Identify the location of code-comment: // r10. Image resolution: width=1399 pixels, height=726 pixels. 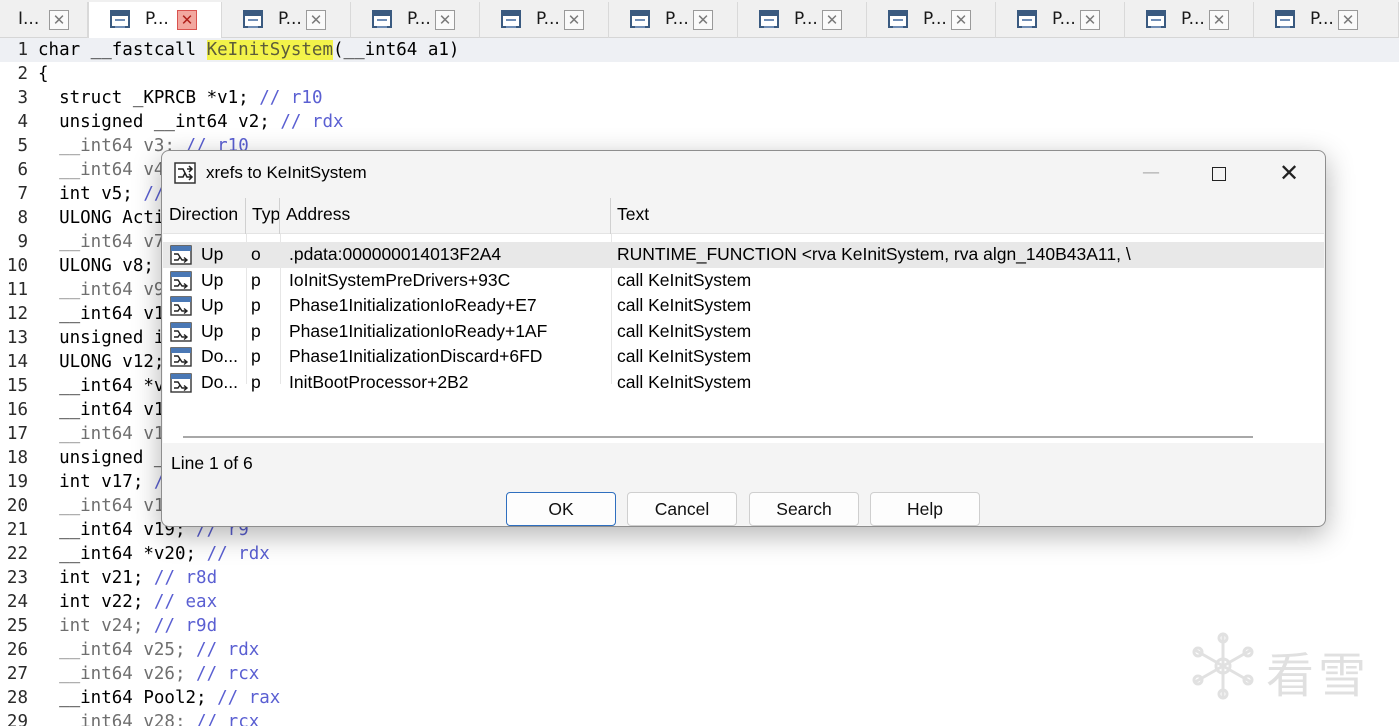
(291, 98).